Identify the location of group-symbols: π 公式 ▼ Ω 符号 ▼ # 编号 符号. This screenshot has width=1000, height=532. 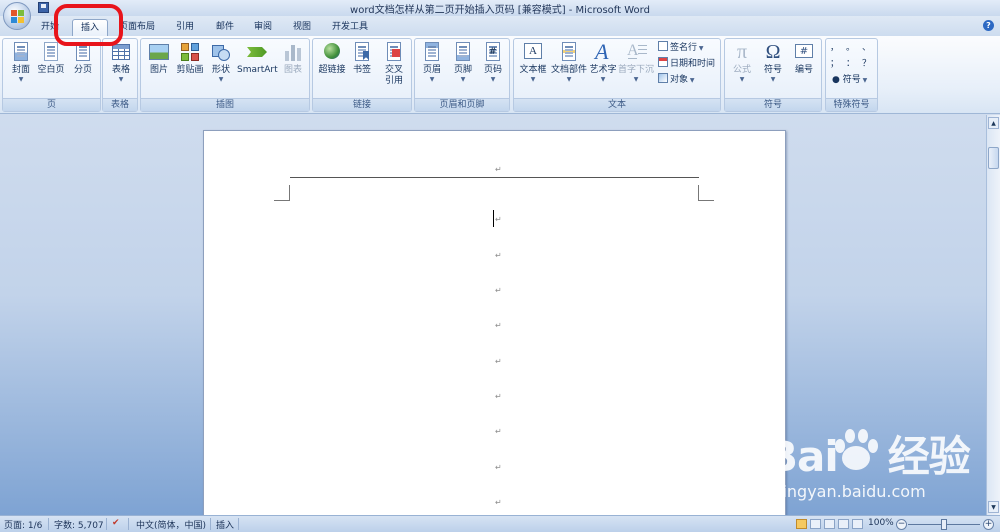
(773, 75).